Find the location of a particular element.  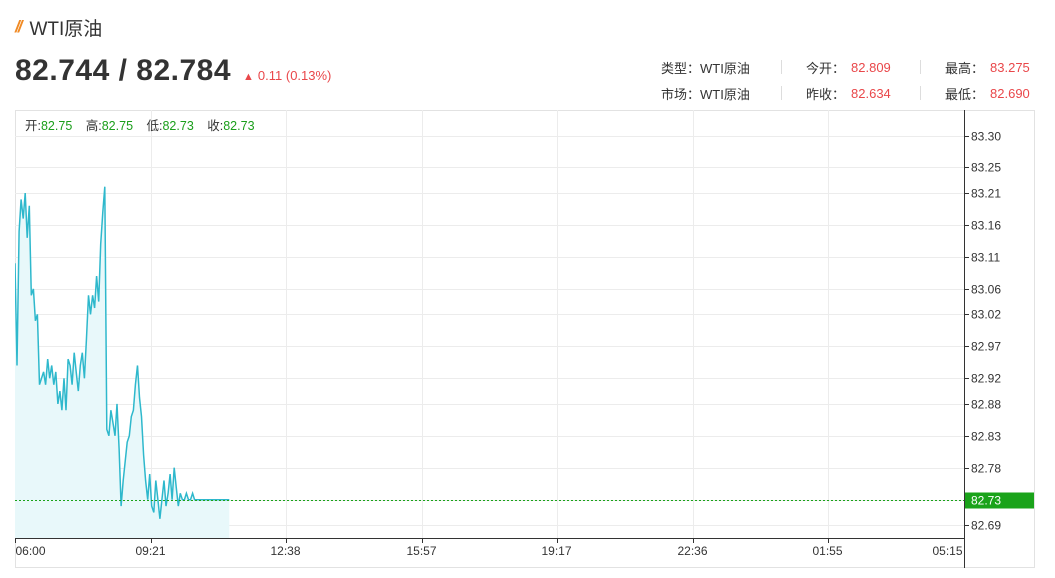

type-cell: 类型： WTI原油 is located at coordinates (709, 67).